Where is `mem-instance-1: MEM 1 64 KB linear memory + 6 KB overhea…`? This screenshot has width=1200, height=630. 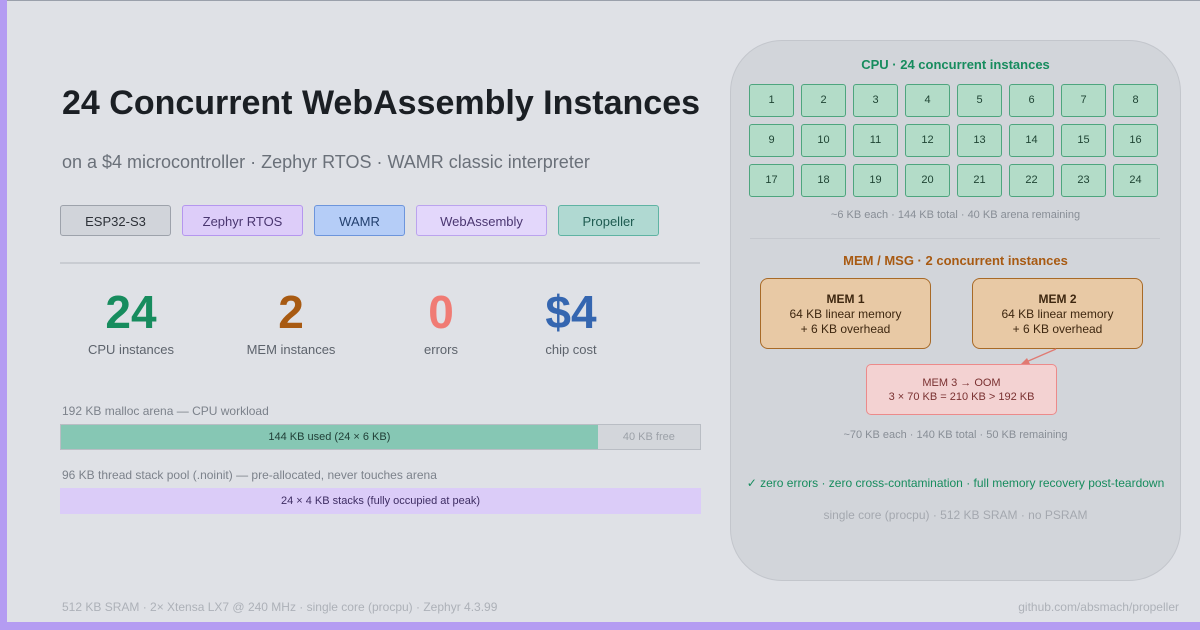
mem-instance-1: MEM 1 64 KB linear memory + 6 KB overhea… is located at coordinates (845, 313).